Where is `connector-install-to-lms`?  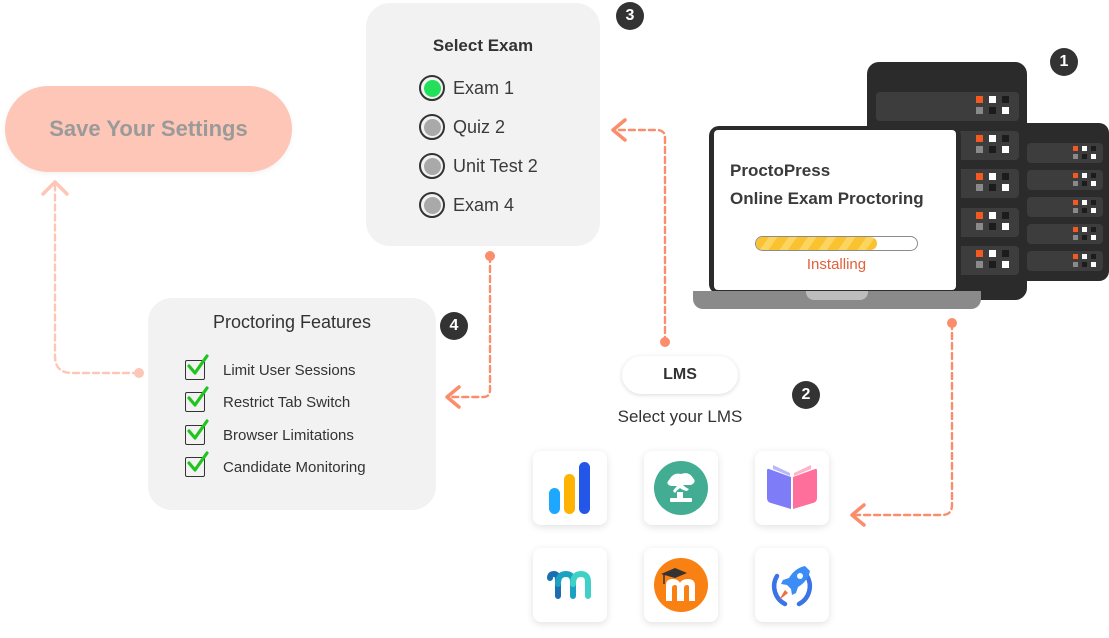 connector-install-to-lms is located at coordinates (904, 419).